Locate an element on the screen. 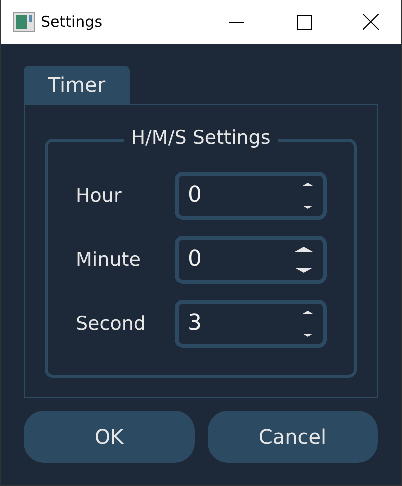 This screenshot has height=486, width=402. window-title: Settings is located at coordinates (72, 22).